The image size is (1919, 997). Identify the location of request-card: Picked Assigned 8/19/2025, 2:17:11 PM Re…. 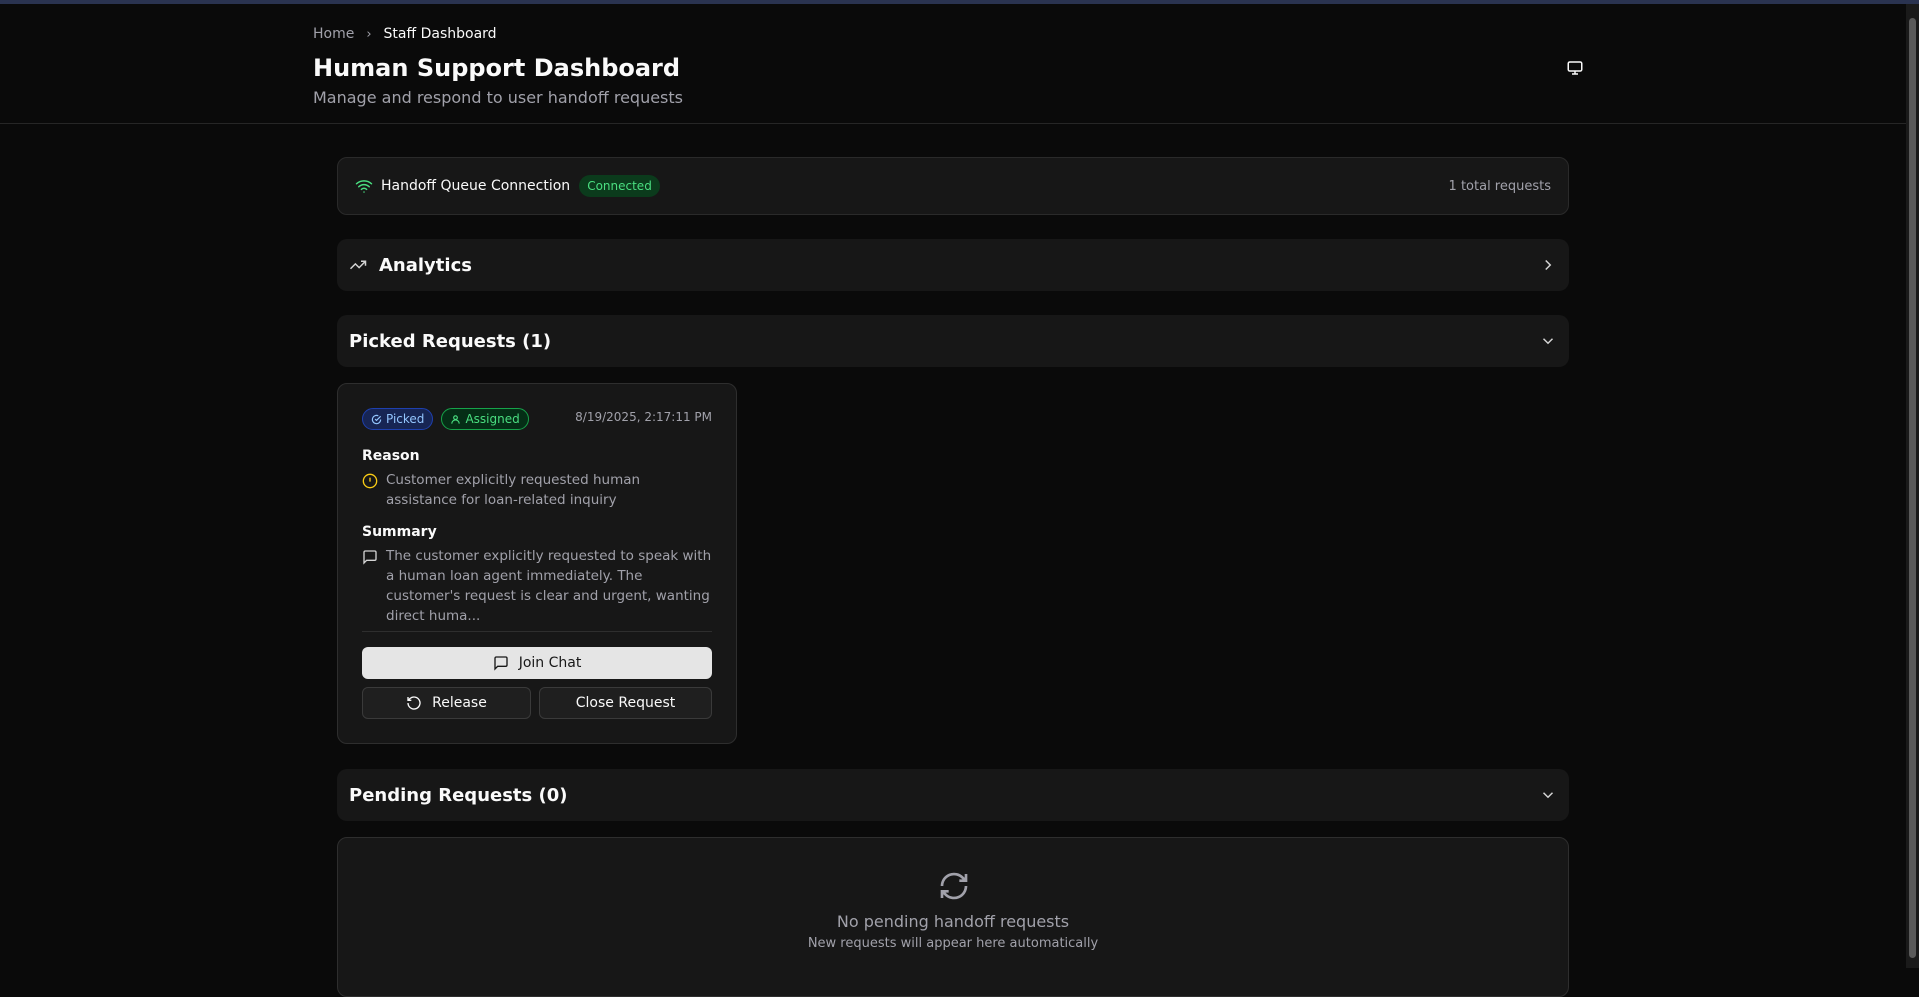
(537, 563).